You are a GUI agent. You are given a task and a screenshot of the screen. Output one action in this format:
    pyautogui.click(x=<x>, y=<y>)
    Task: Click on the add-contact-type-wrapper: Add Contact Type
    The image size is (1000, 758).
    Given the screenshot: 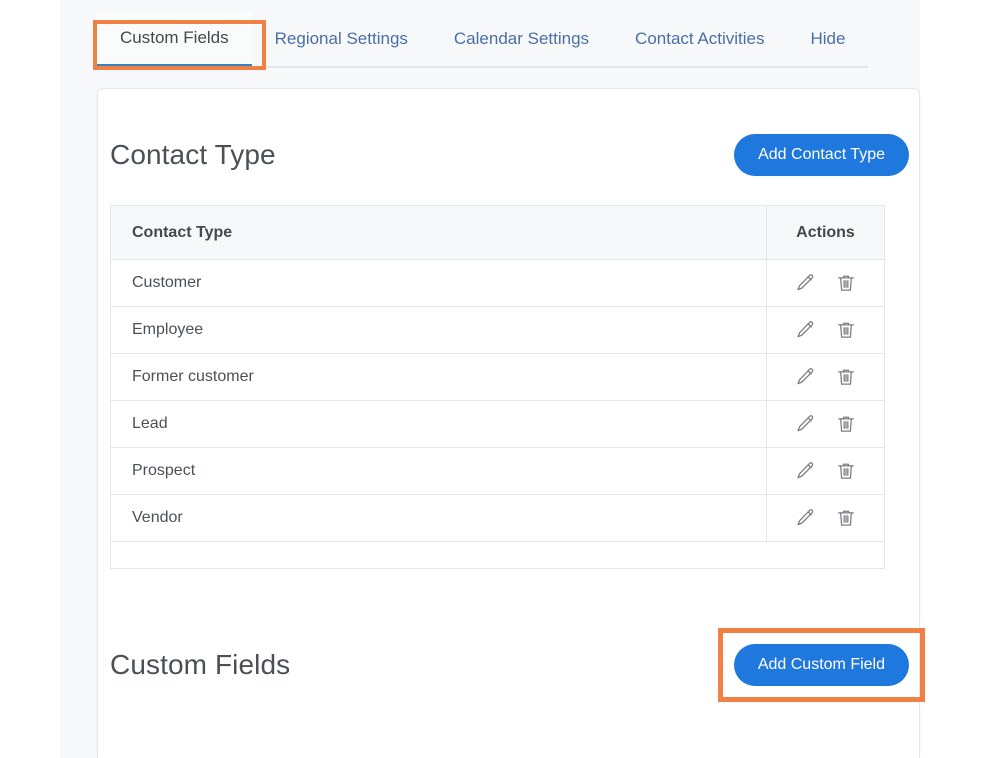 What is the action you would take?
    pyautogui.click(x=821, y=155)
    